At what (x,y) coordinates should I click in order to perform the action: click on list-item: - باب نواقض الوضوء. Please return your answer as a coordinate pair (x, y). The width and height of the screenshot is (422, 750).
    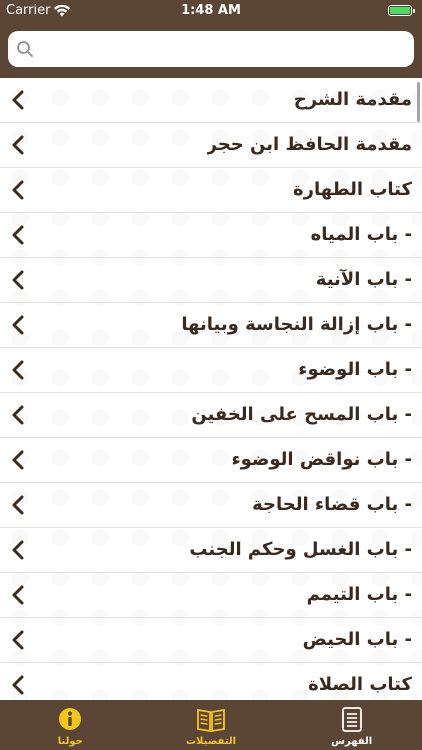
    Looking at the image, I should click on (211, 460).